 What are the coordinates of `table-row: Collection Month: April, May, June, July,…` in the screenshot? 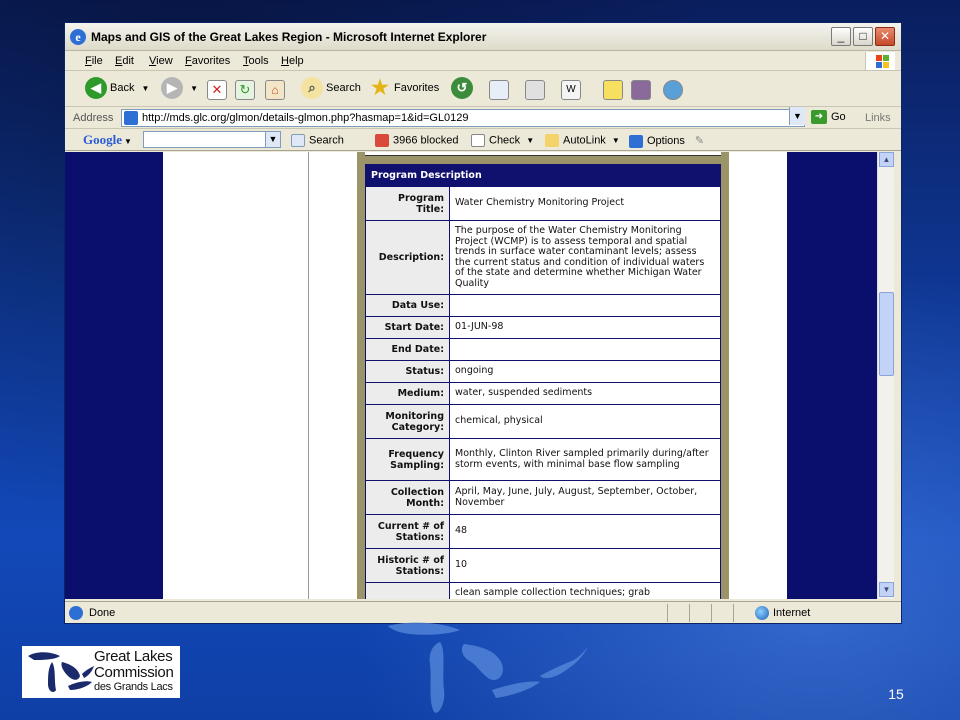 It's located at (543, 497).